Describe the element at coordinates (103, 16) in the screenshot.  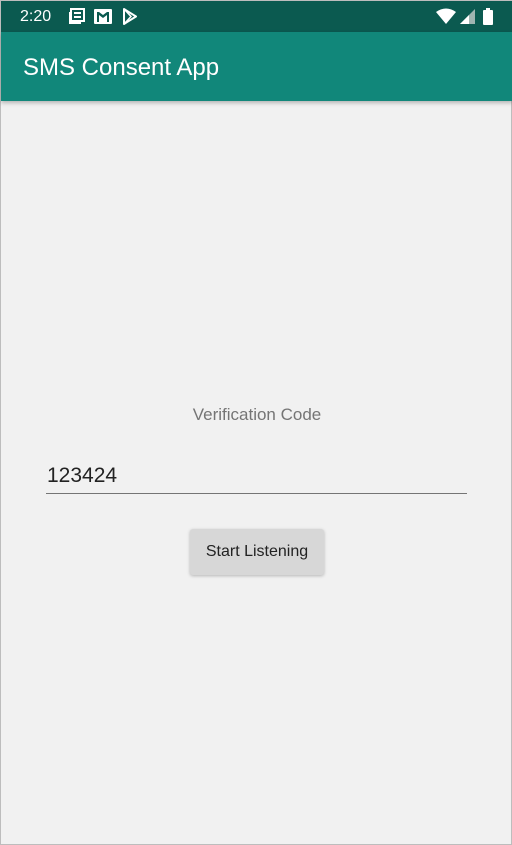
I see `gmail-icon` at that location.